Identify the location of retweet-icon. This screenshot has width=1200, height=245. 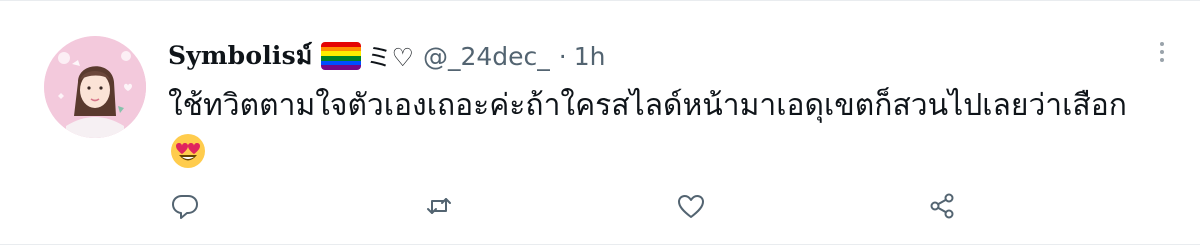
(439, 206).